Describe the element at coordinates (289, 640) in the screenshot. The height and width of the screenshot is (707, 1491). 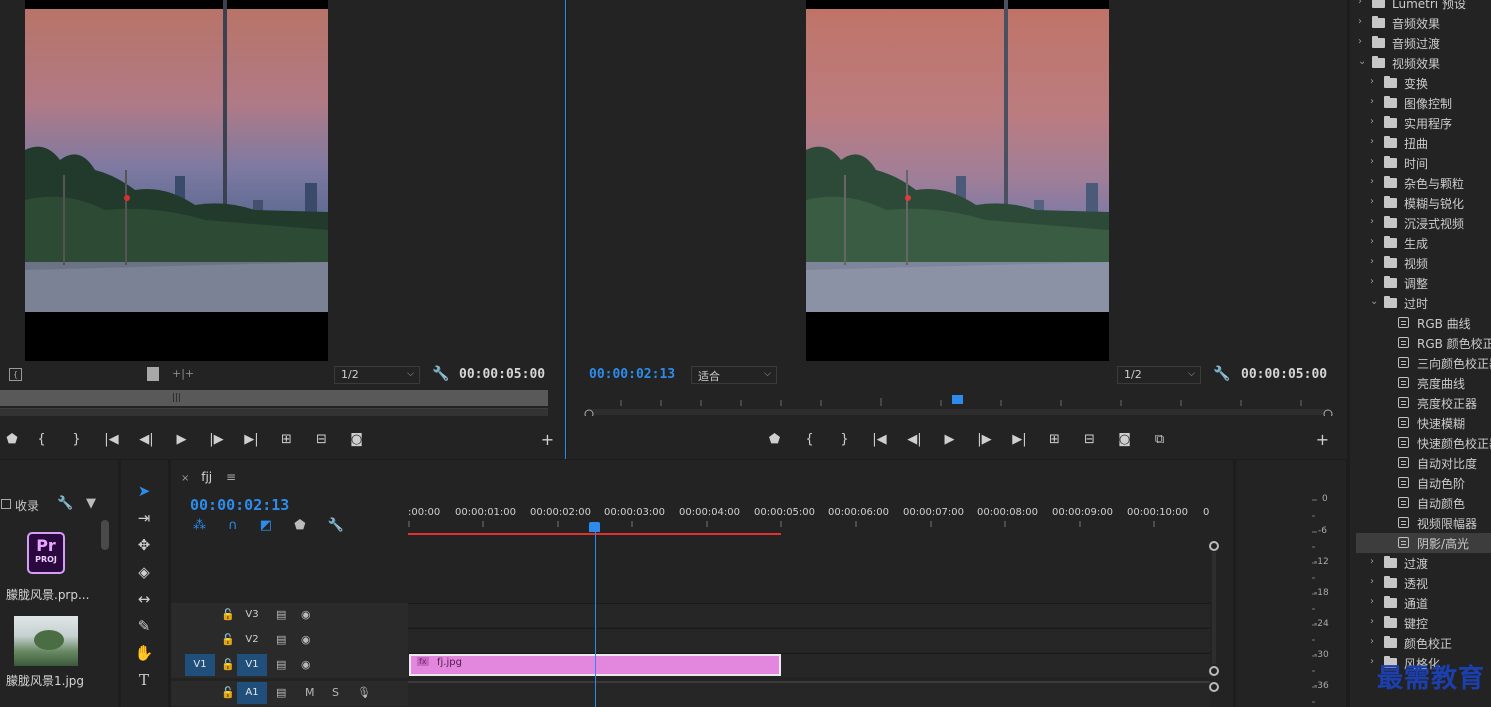
I see `track-header-v2: 🔓 V2 ▤ ◉` at that location.